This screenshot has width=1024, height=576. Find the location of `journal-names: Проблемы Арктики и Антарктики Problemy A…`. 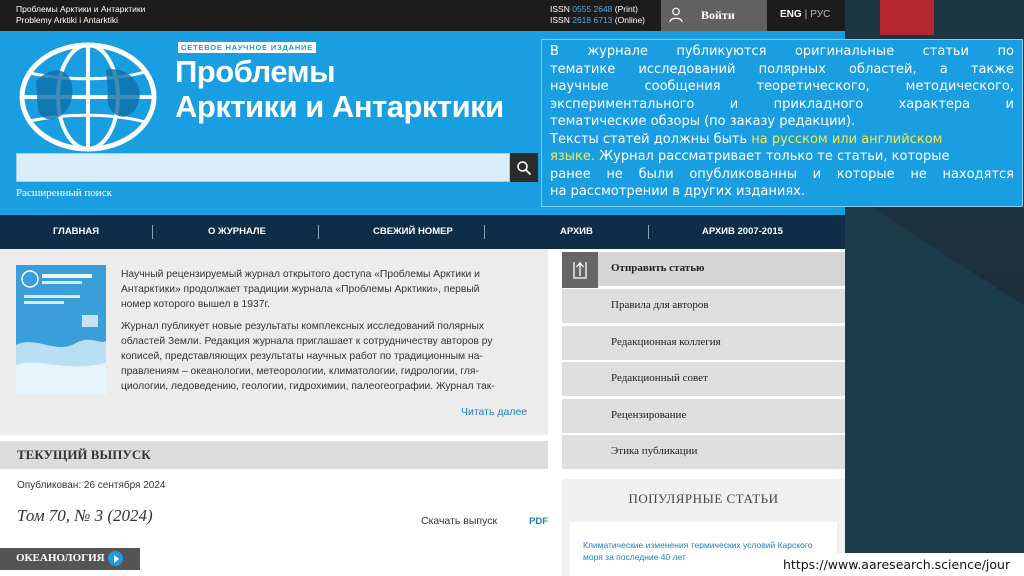

journal-names: Проблемы Арктики и Антарктики Problemy A… is located at coordinates (80, 15).